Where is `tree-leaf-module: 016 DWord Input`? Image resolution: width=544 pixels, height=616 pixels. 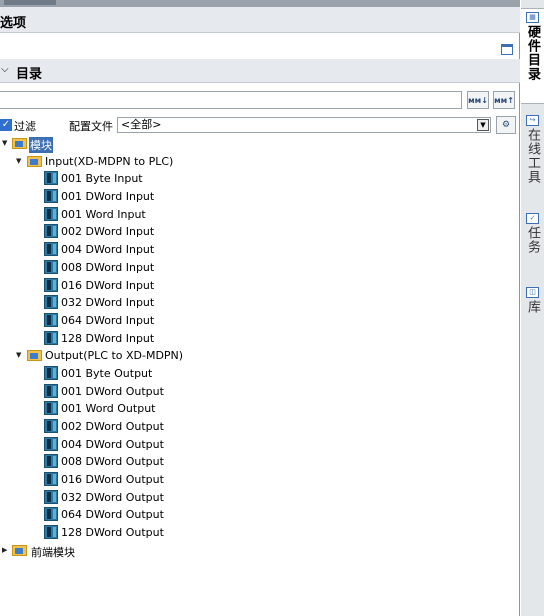 tree-leaf-module: 016 DWord Input is located at coordinates (260, 286).